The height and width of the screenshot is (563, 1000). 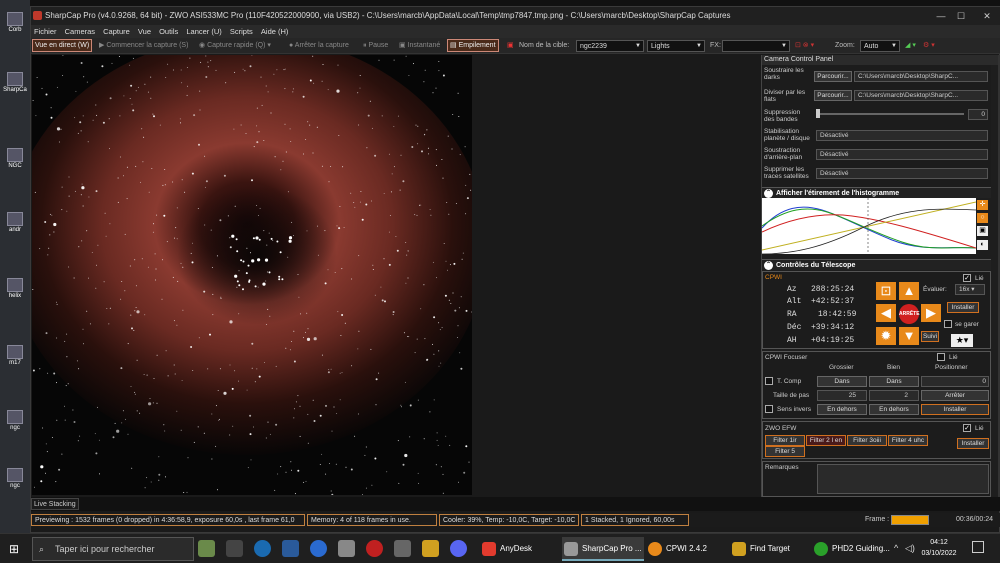 What do you see at coordinates (982, 245) in the screenshot?
I see `contrast-icon: ◐` at bounding box center [982, 245].